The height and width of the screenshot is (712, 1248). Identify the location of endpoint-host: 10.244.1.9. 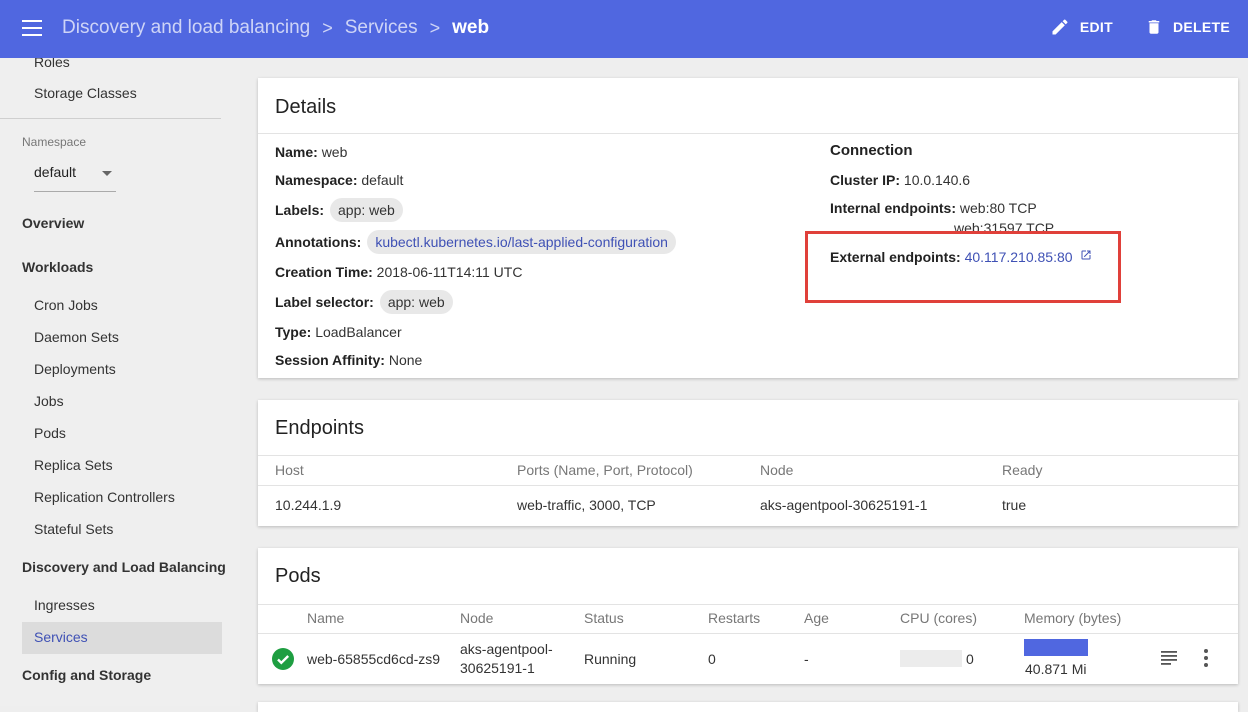
(308, 505).